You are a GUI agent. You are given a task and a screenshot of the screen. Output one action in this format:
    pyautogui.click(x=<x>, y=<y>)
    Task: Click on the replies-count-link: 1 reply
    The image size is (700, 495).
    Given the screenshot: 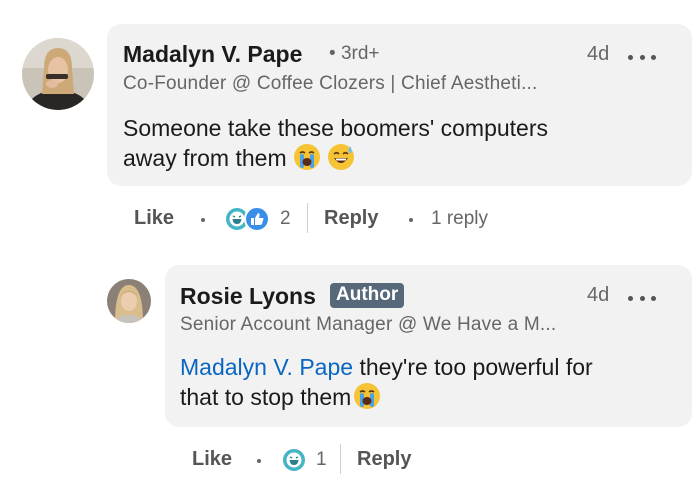 What is the action you would take?
    pyautogui.click(x=459, y=219)
    